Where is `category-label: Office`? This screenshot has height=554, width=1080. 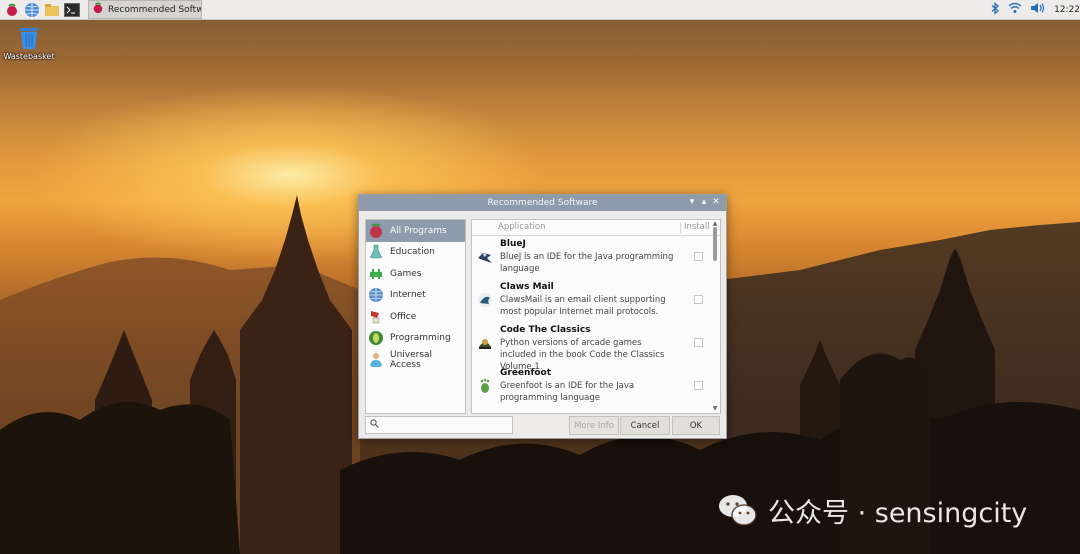
category-label: Office is located at coordinates (403, 316).